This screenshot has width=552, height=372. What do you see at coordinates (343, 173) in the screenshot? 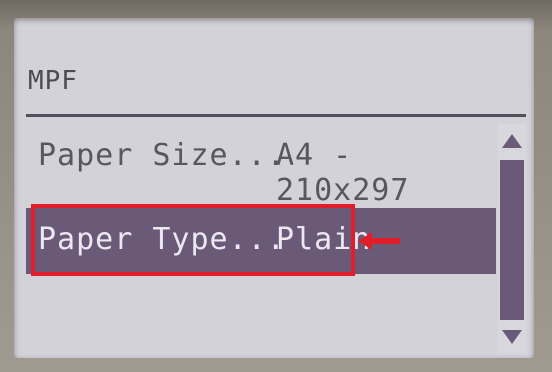
I see `paper-size-value: A4 - 210x297` at bounding box center [343, 173].